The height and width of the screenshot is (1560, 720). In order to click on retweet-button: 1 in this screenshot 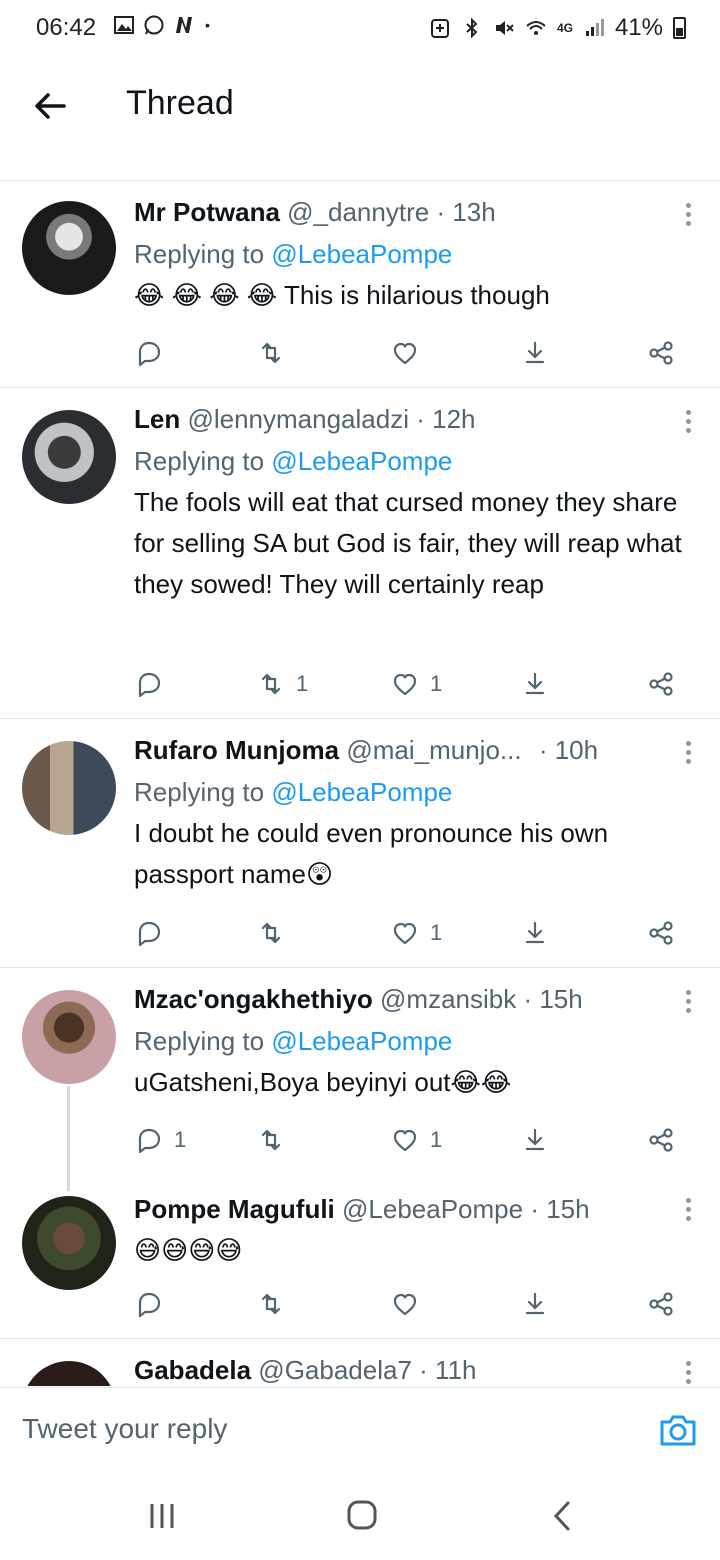, I will do `click(282, 684)`.